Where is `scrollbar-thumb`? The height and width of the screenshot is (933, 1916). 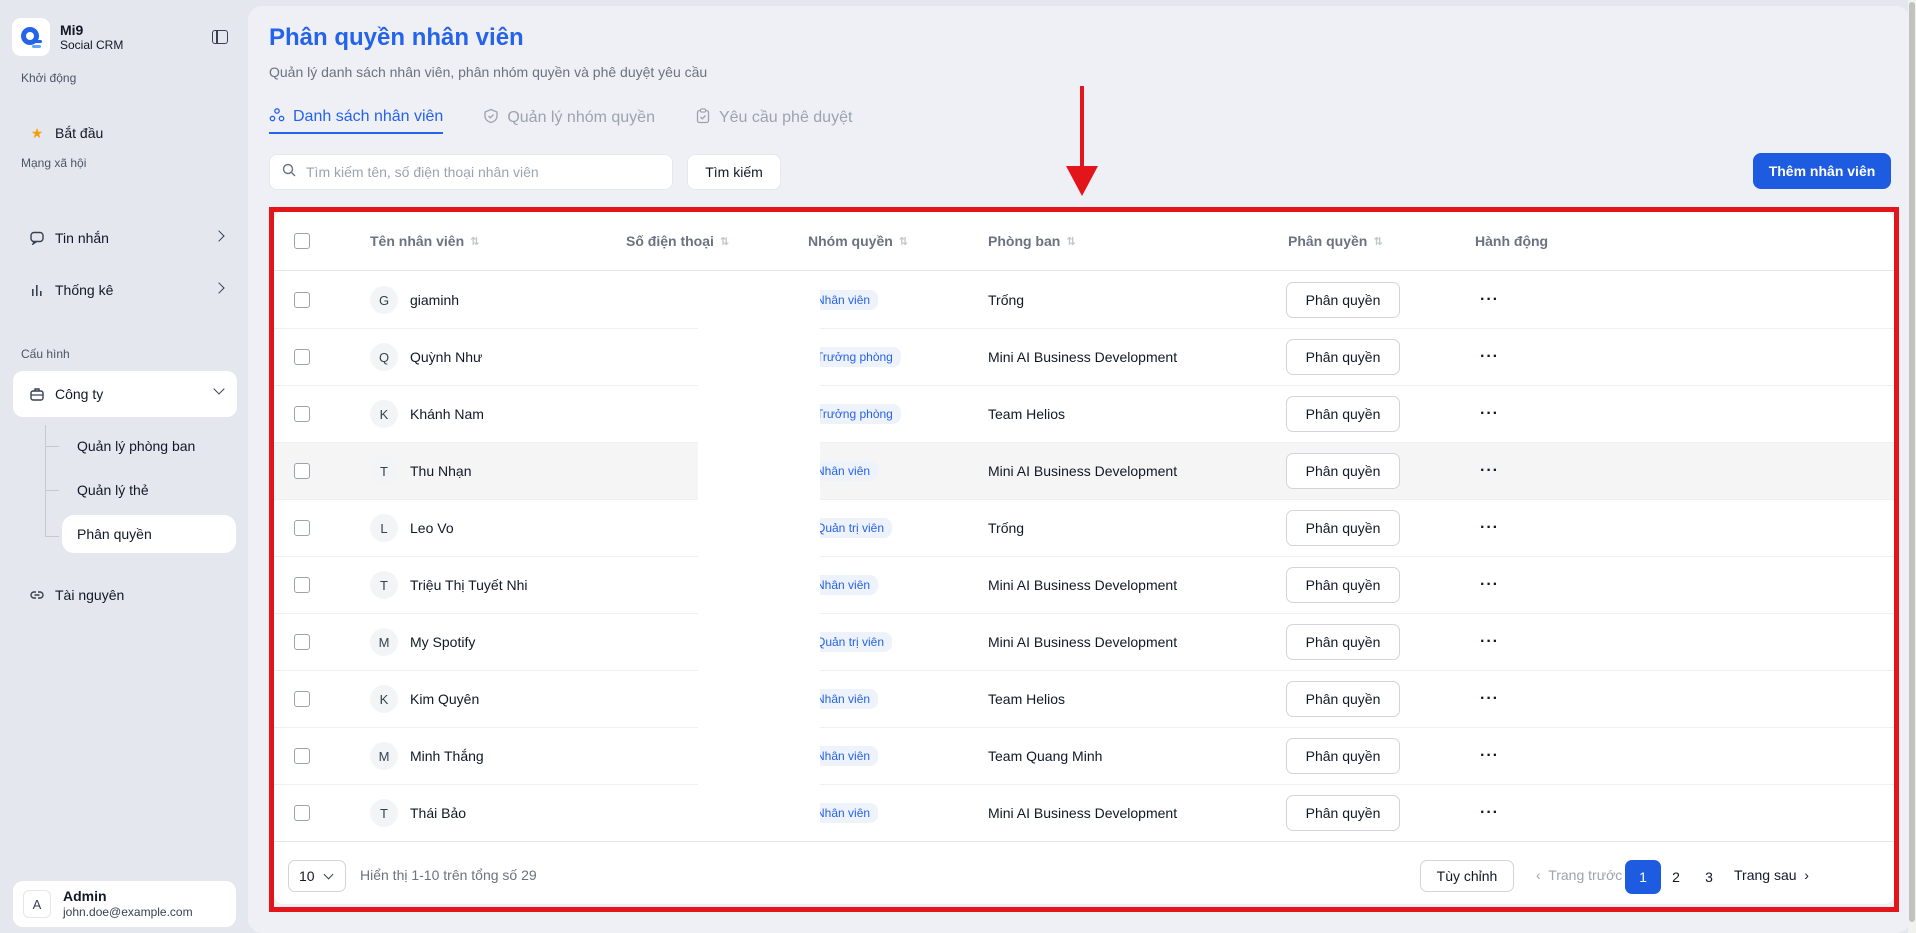
scrollbar-thumb is located at coordinates (1912, 462).